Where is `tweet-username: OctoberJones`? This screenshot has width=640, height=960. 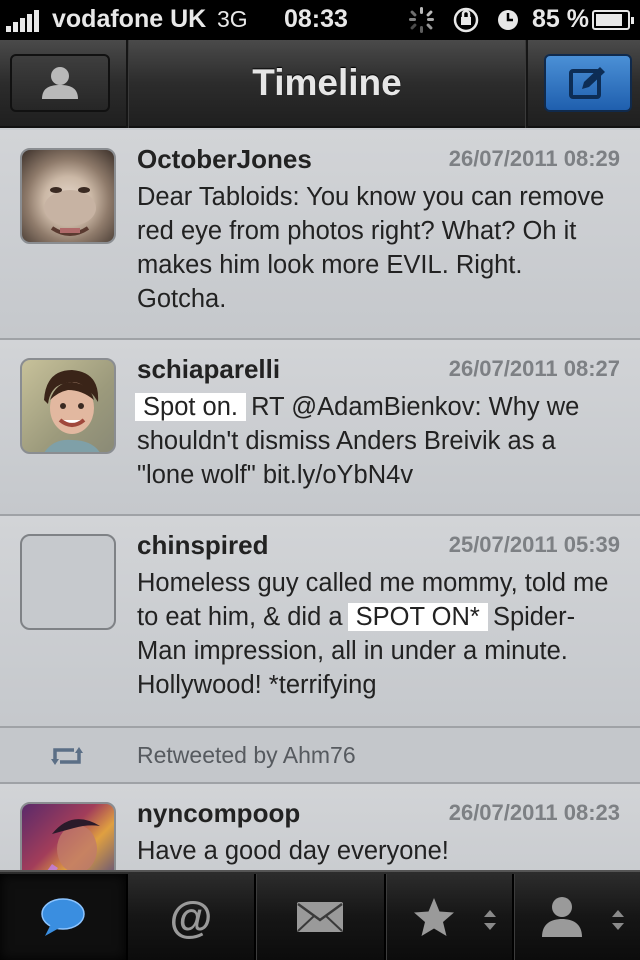
tweet-username: OctoberJones is located at coordinates (224, 159).